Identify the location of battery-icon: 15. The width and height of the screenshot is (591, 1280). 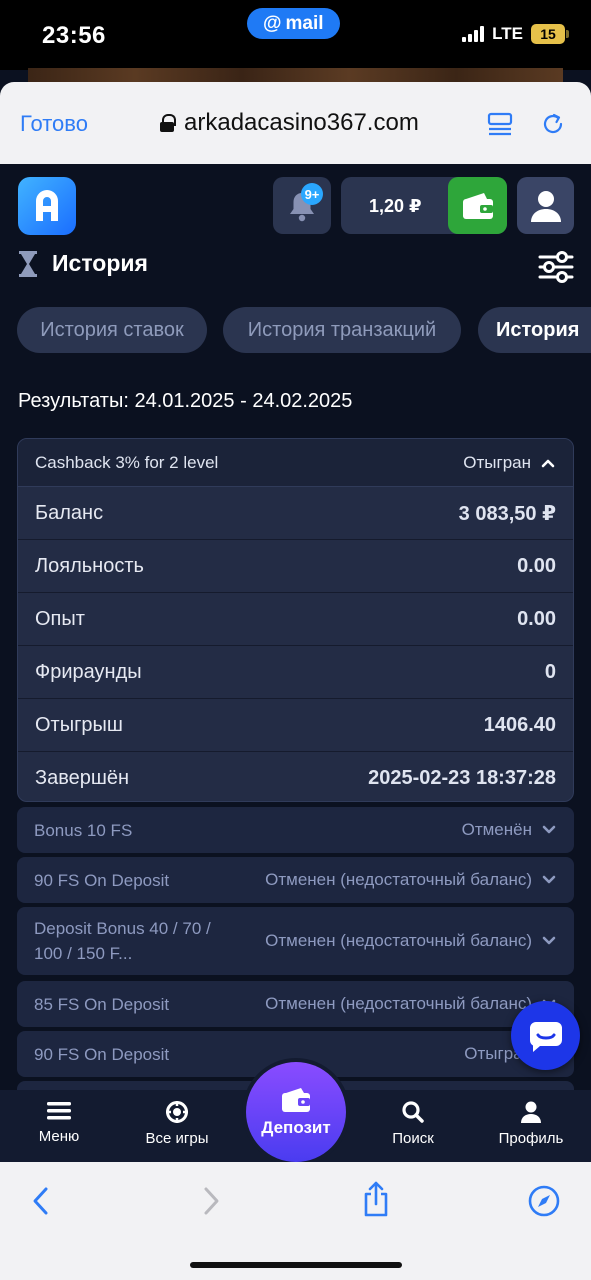
(550, 34).